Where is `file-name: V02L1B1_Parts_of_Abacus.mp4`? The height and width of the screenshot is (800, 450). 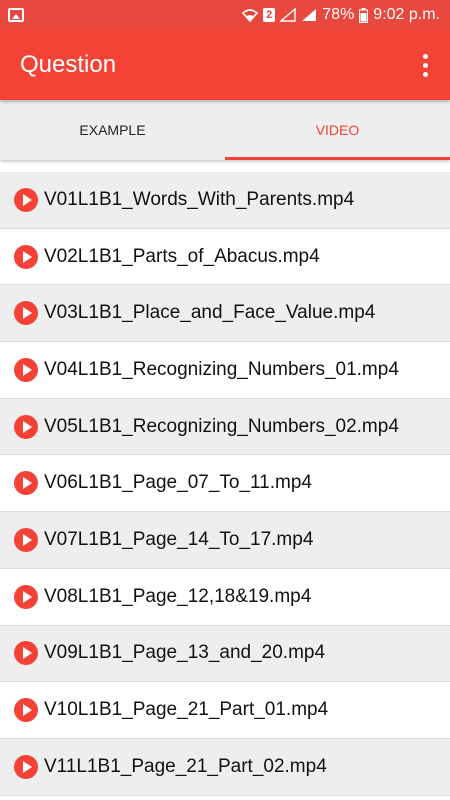 file-name: V02L1B1_Parts_of_Abacus.mp4 is located at coordinates (182, 256).